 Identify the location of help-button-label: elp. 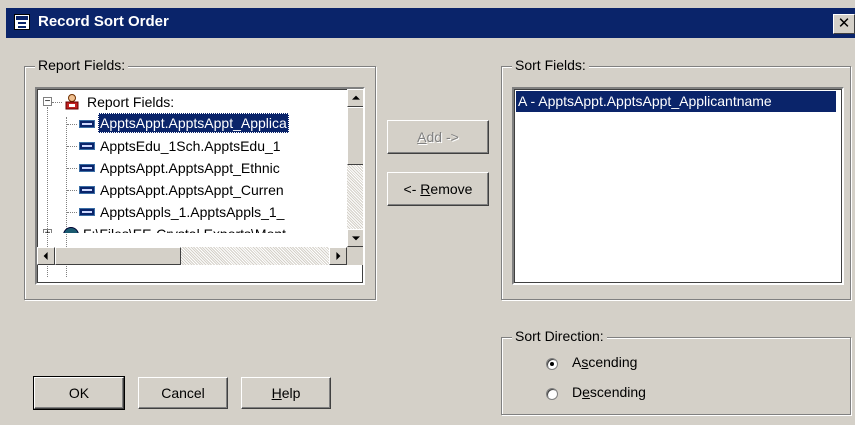
(291, 393).